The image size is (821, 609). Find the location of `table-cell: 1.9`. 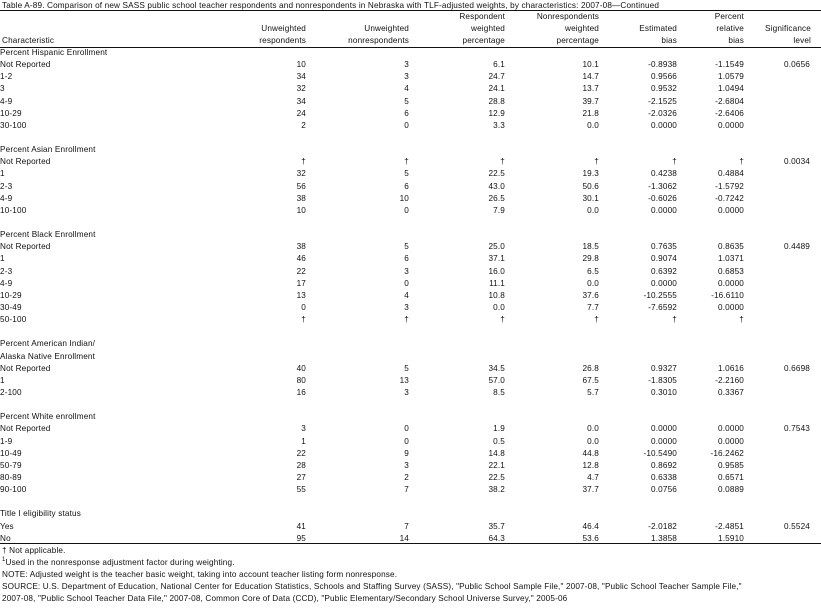

table-cell: 1.9 is located at coordinates (499, 429).